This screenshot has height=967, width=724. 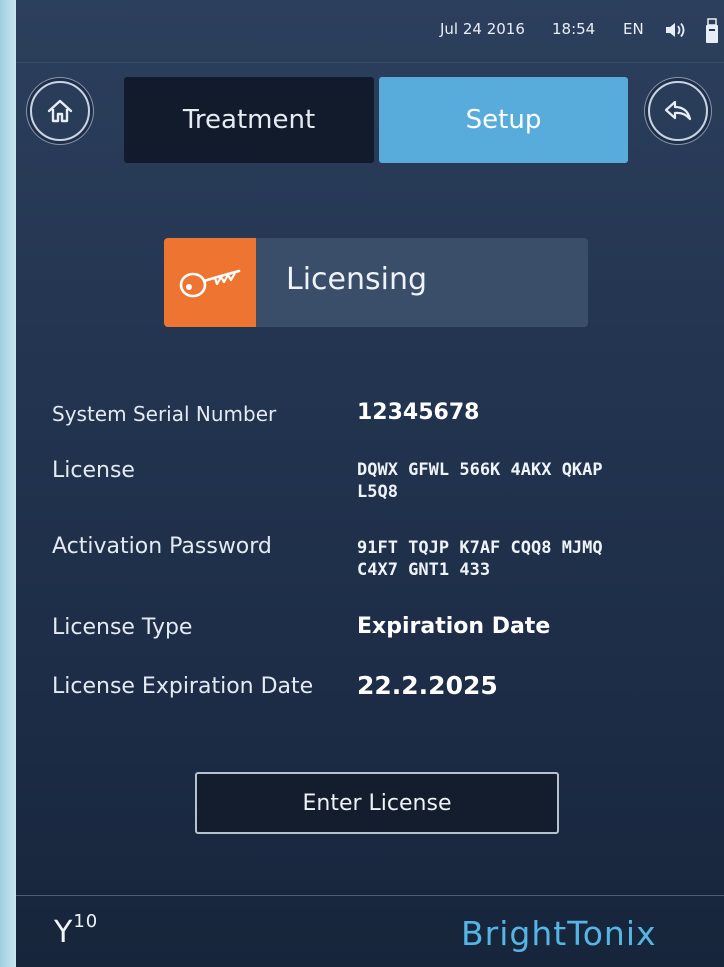 I want to click on brand-part-1: Bright, so click(x=514, y=933).